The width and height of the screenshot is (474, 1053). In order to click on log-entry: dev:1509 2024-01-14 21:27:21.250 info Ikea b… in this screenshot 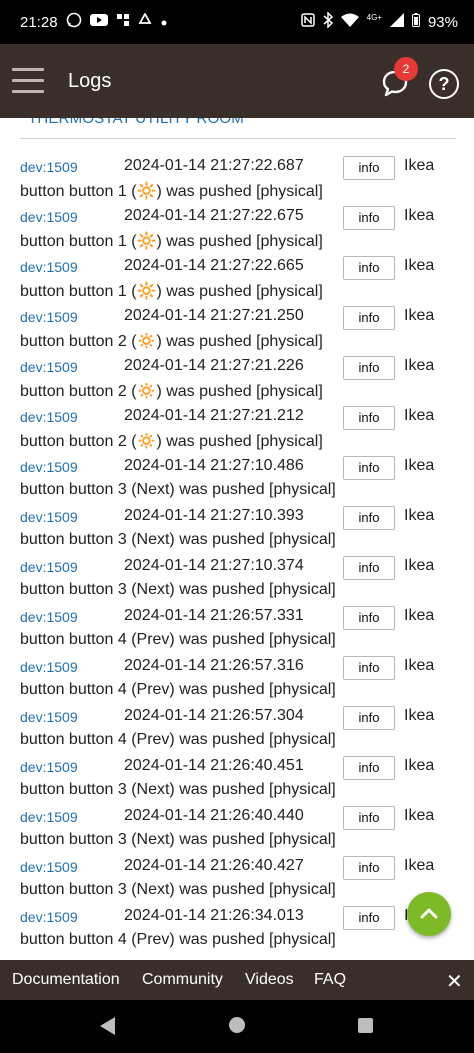, I will do `click(237, 329)`.